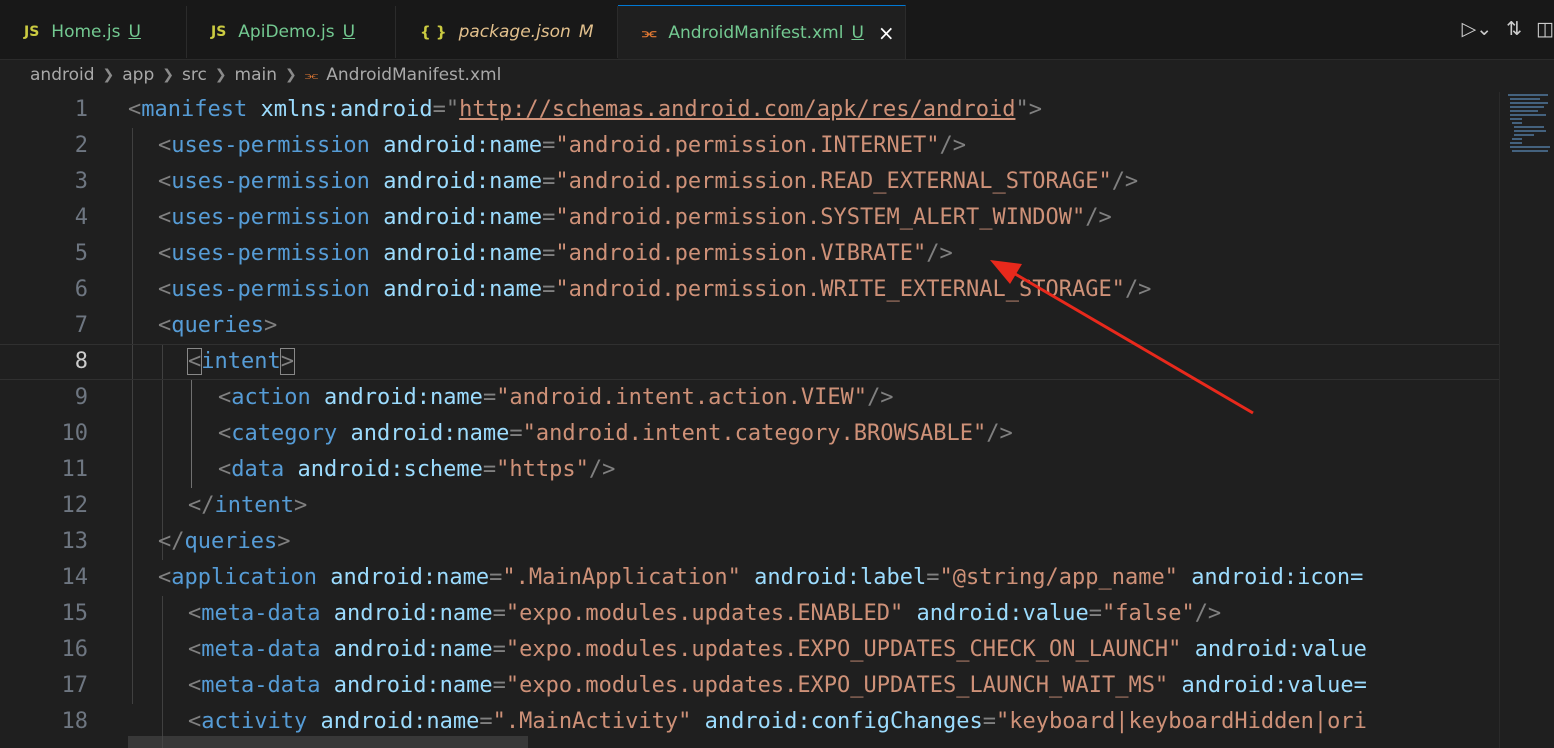 Image resolution: width=1554 pixels, height=748 pixels. What do you see at coordinates (138, 75) in the screenshot?
I see `breadcrumb-app: app` at bounding box center [138, 75].